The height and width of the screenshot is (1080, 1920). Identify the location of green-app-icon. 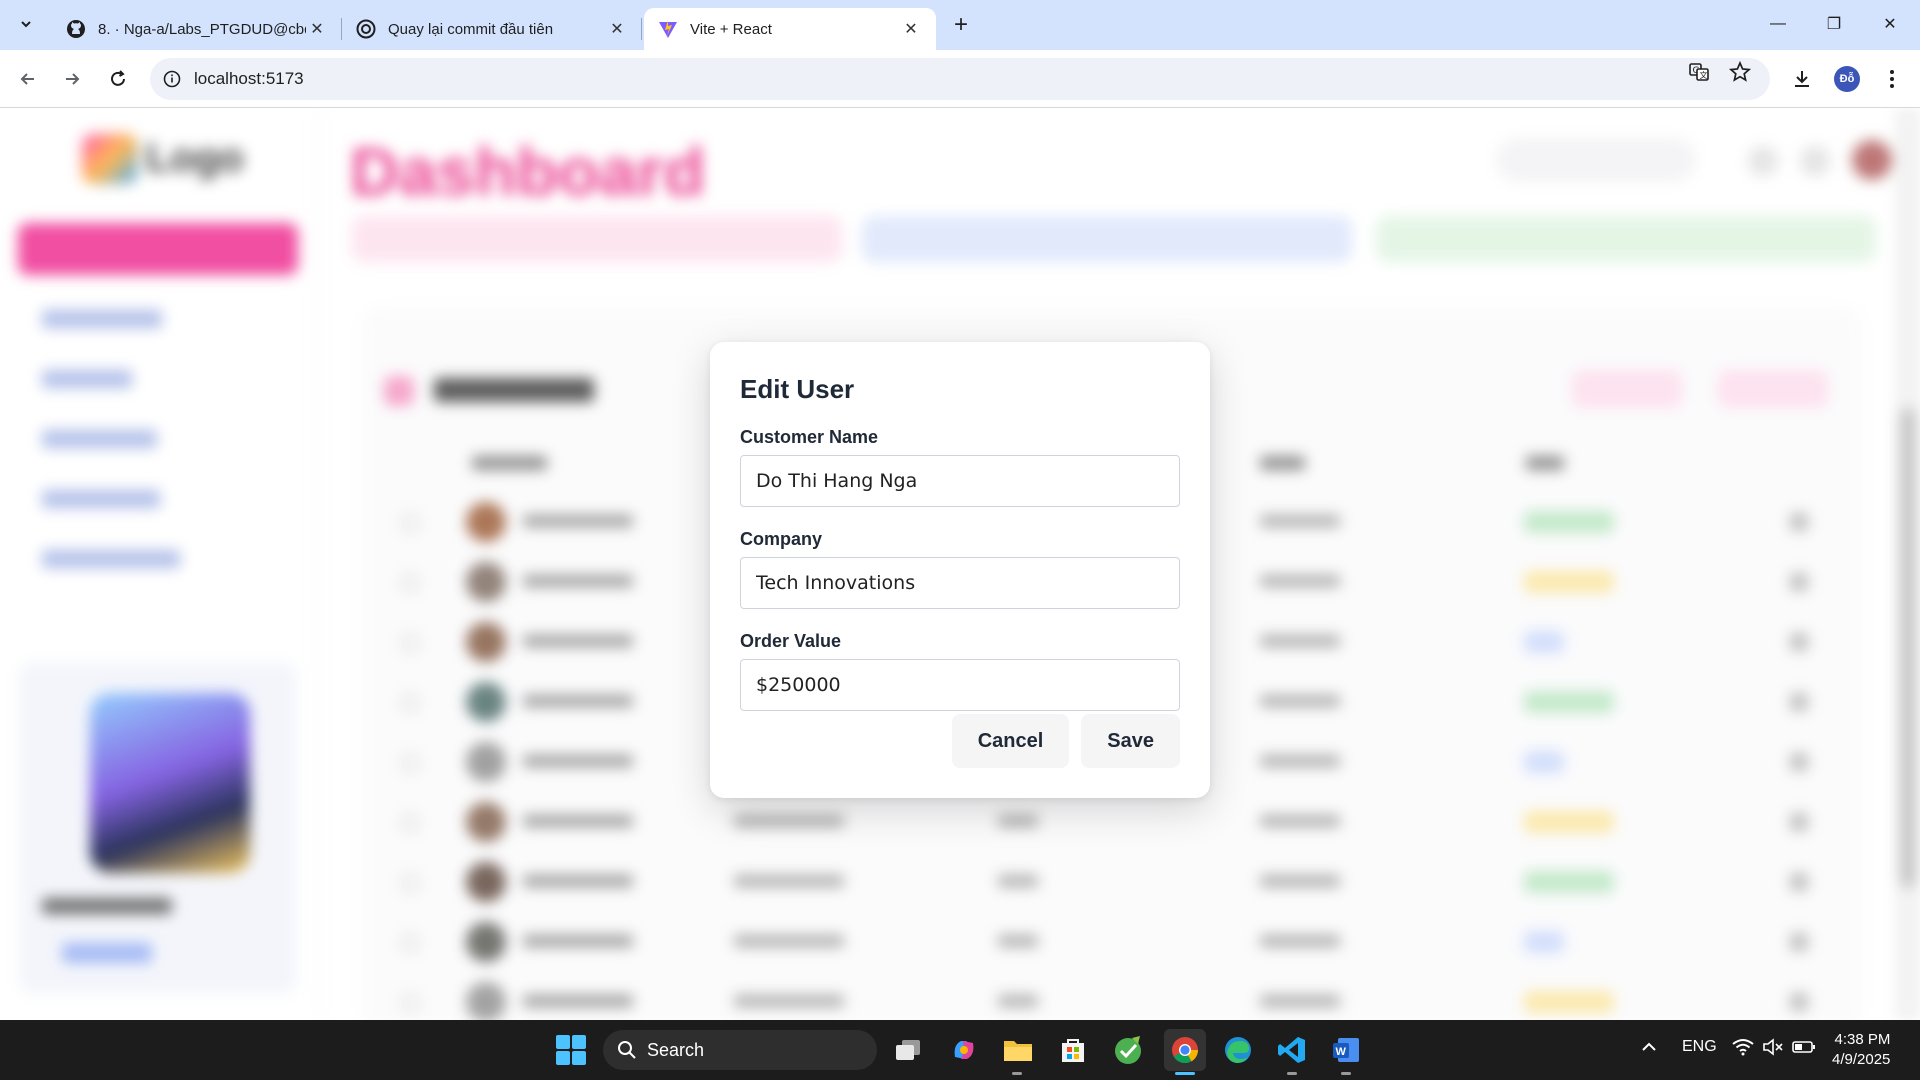
(1128, 1050).